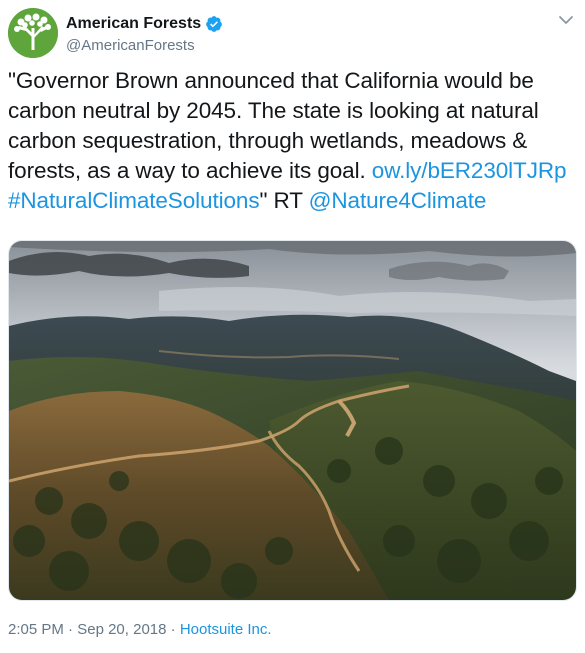 This screenshot has width=585, height=653. Describe the element at coordinates (36, 629) in the screenshot. I see `tweet-time: 2:05 PM` at that location.